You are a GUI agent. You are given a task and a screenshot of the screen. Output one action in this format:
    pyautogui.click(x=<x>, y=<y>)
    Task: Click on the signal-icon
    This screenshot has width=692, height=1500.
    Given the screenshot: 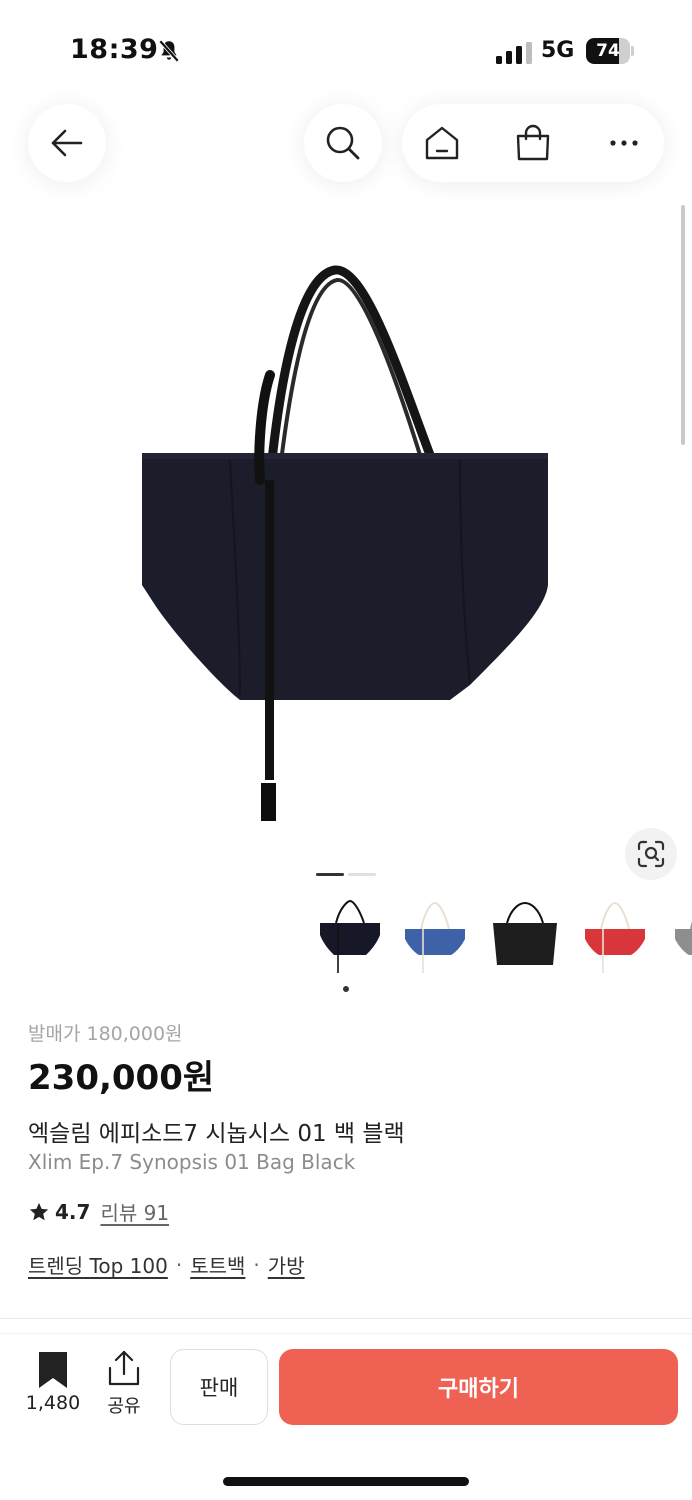 What is the action you would take?
    pyautogui.click(x=514, y=53)
    